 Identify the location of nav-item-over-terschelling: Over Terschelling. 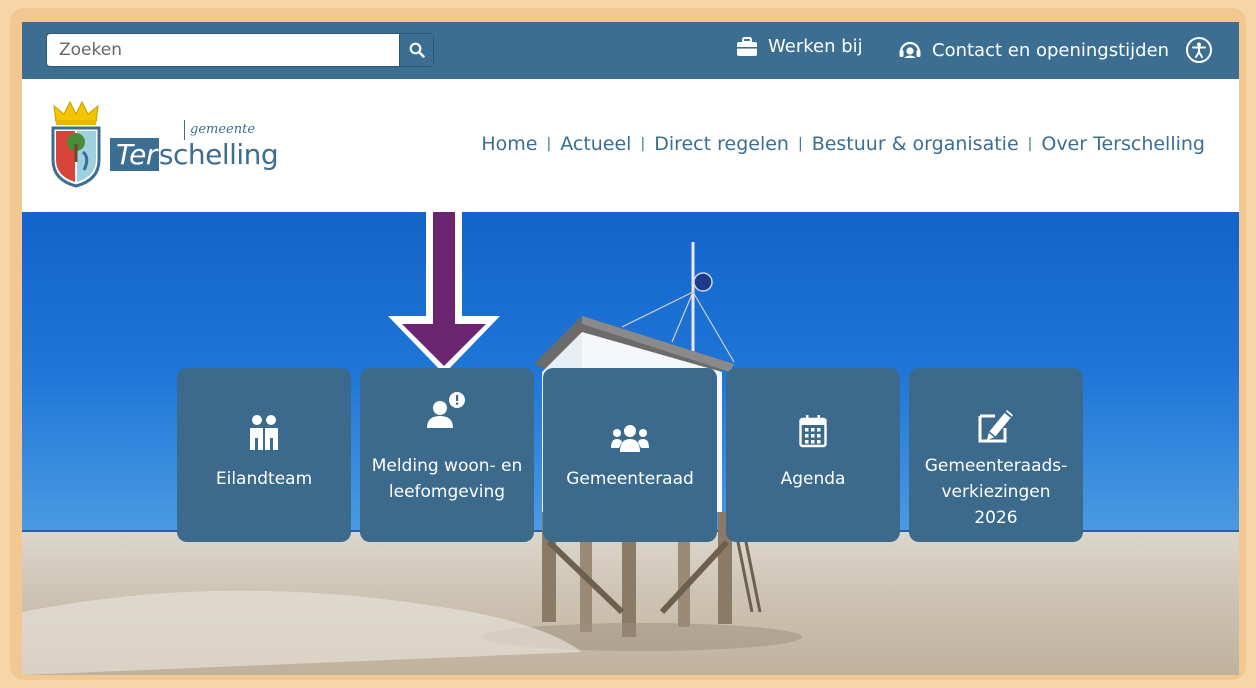
(1123, 144).